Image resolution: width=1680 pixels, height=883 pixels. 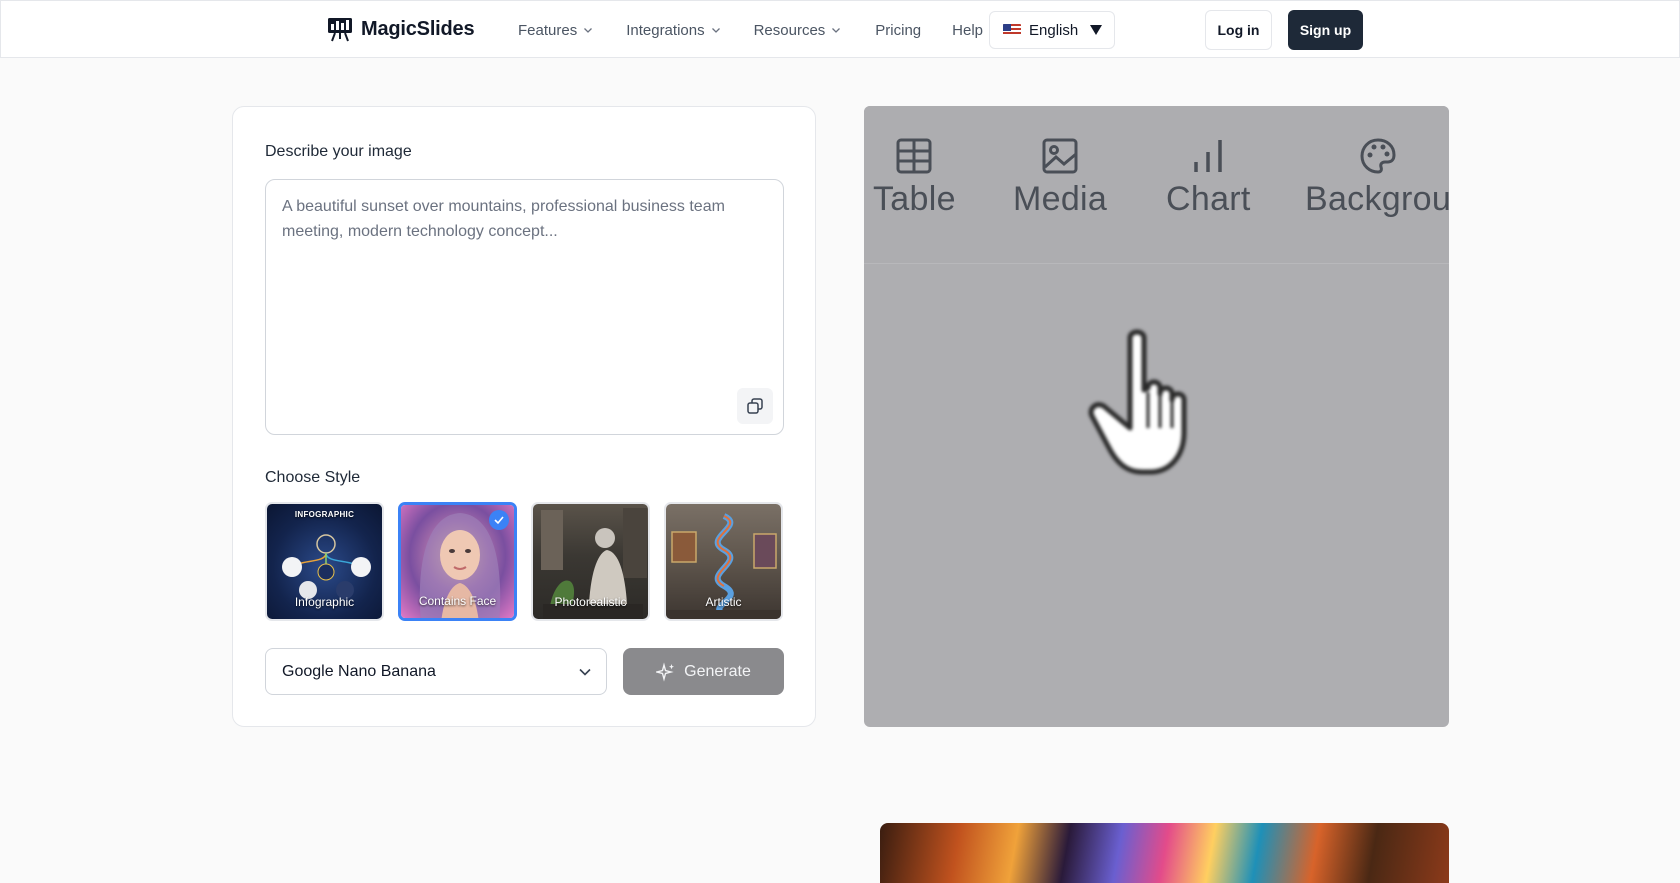 I want to click on language-label: English, so click(x=1054, y=30).